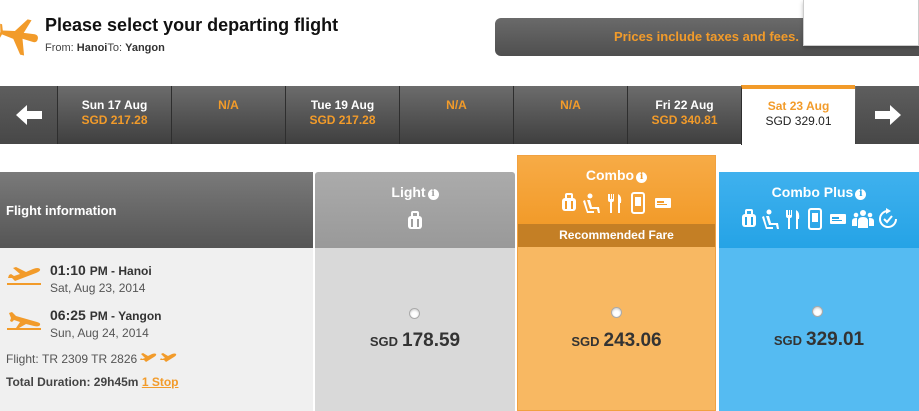 Image resolution: width=919 pixels, height=411 pixels. I want to click on fare-combo-plus-name: Combo Plus, so click(812, 192).